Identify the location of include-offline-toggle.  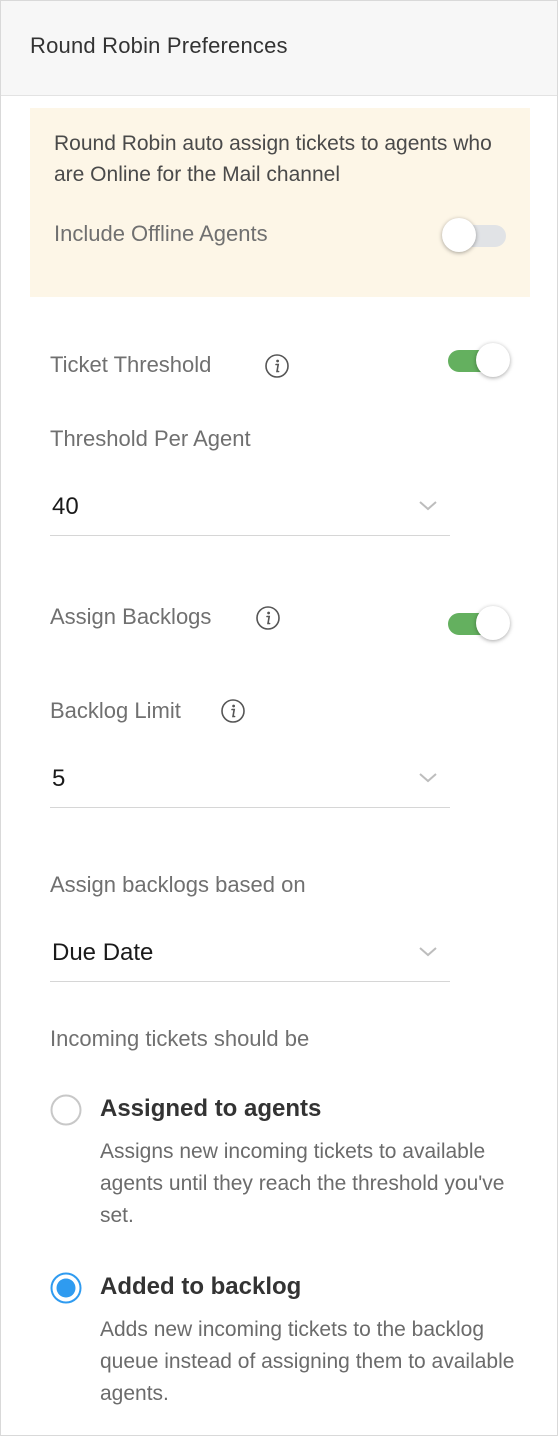
(475, 235).